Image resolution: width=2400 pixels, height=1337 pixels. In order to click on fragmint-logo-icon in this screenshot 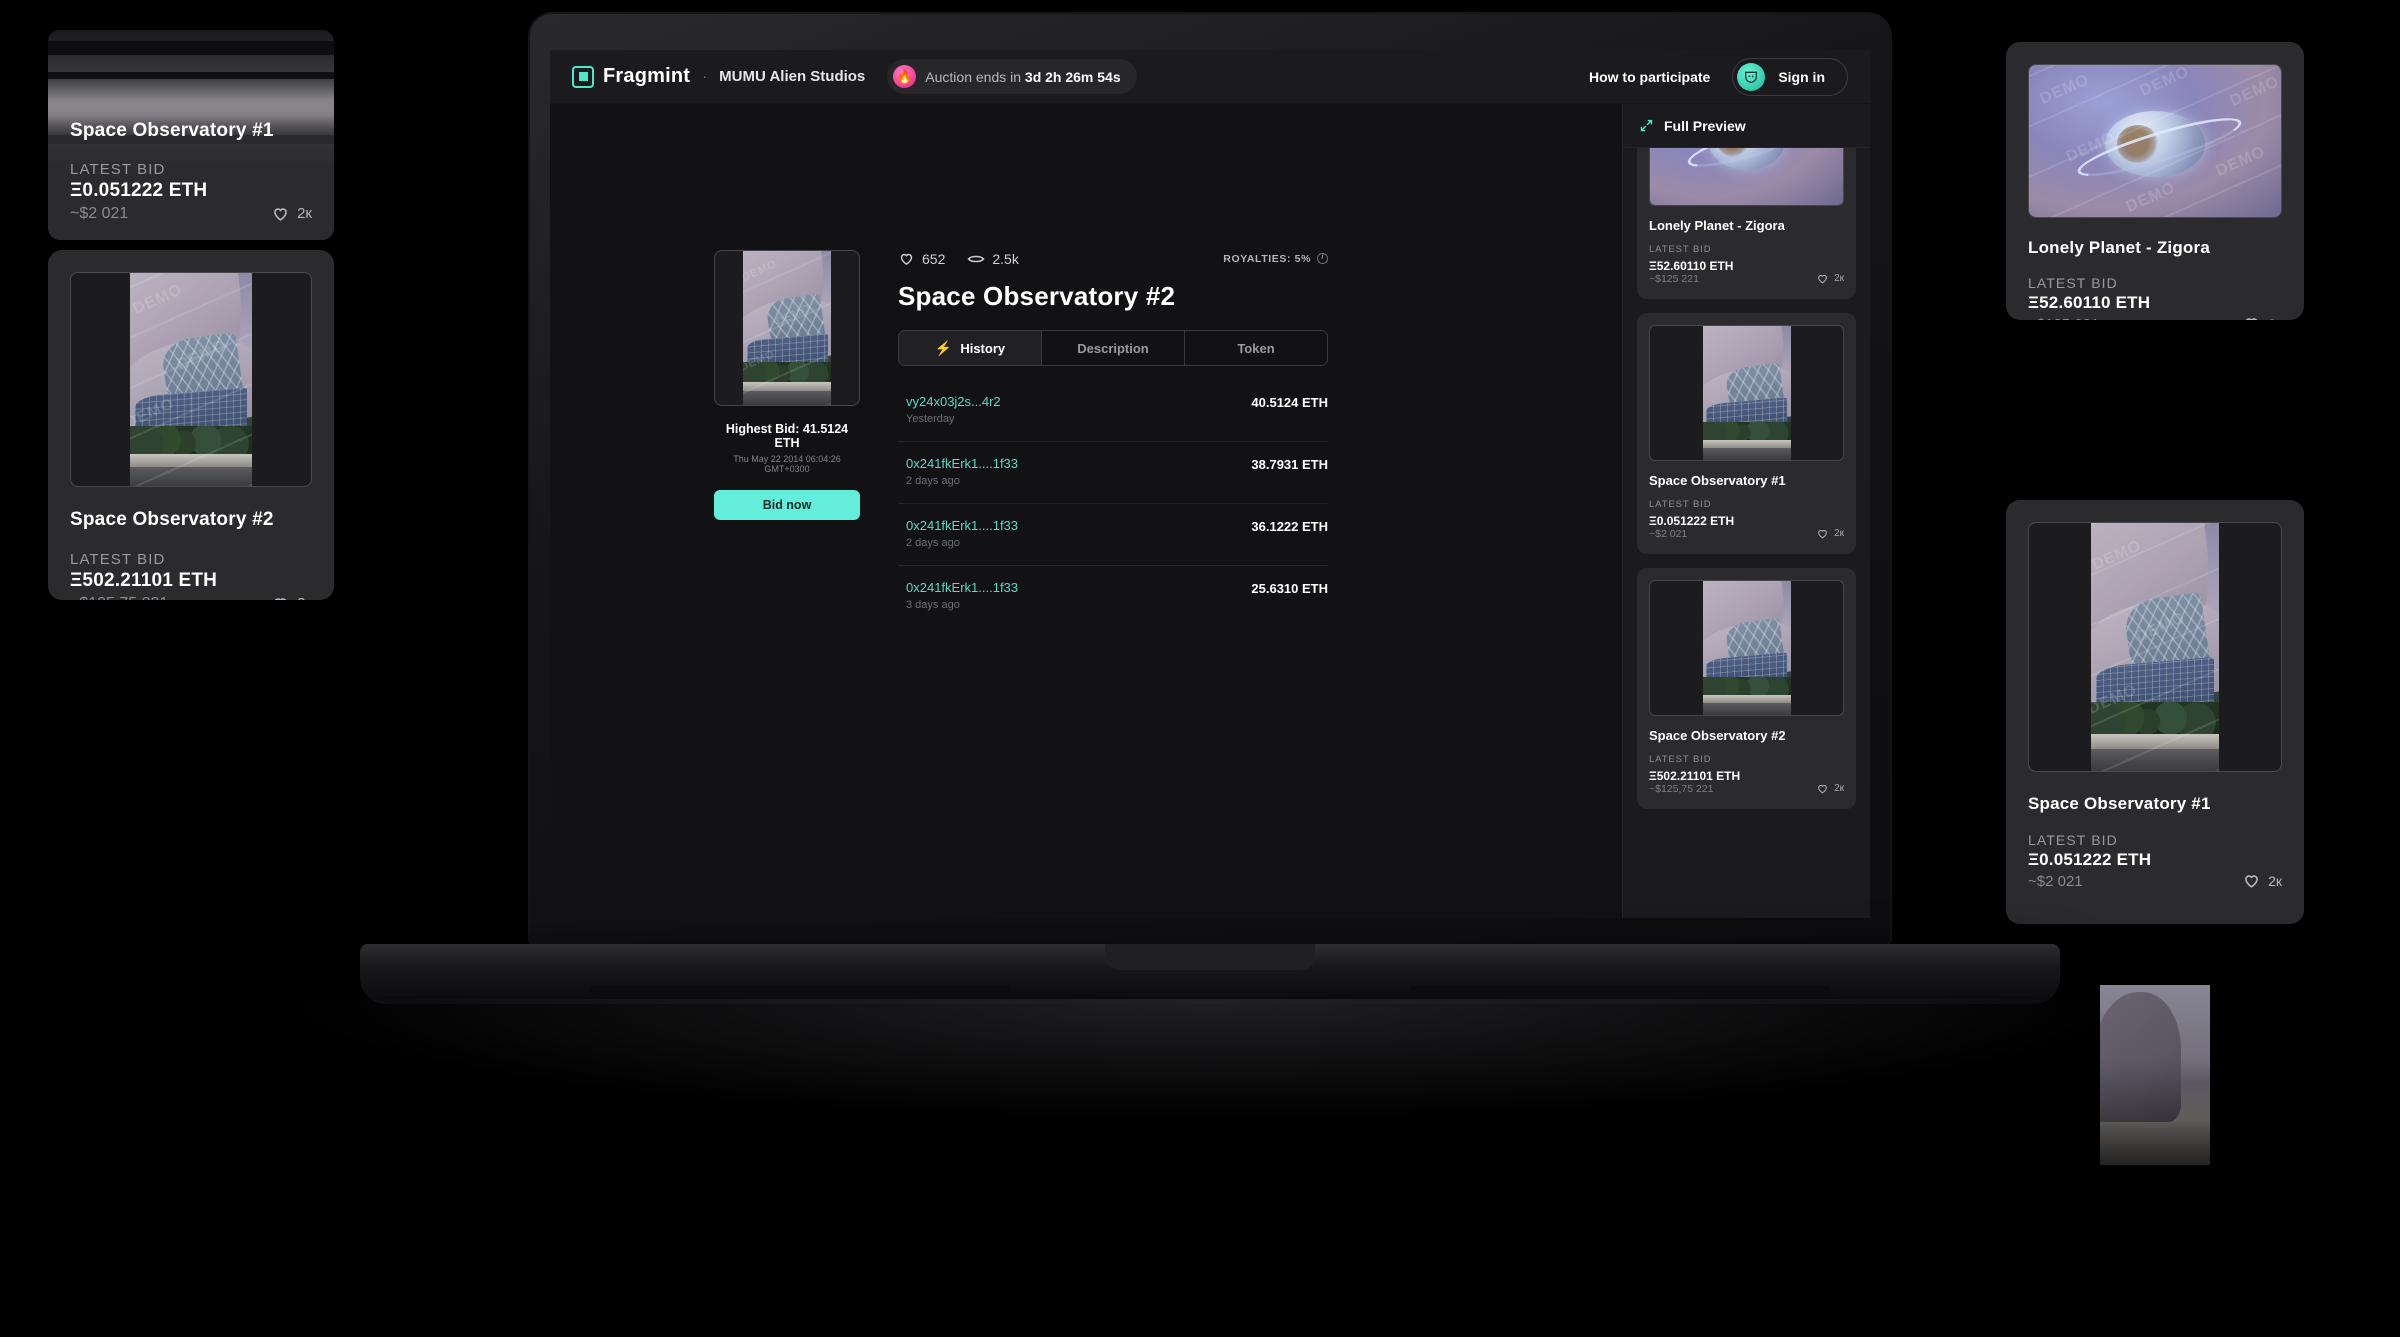, I will do `click(583, 76)`.